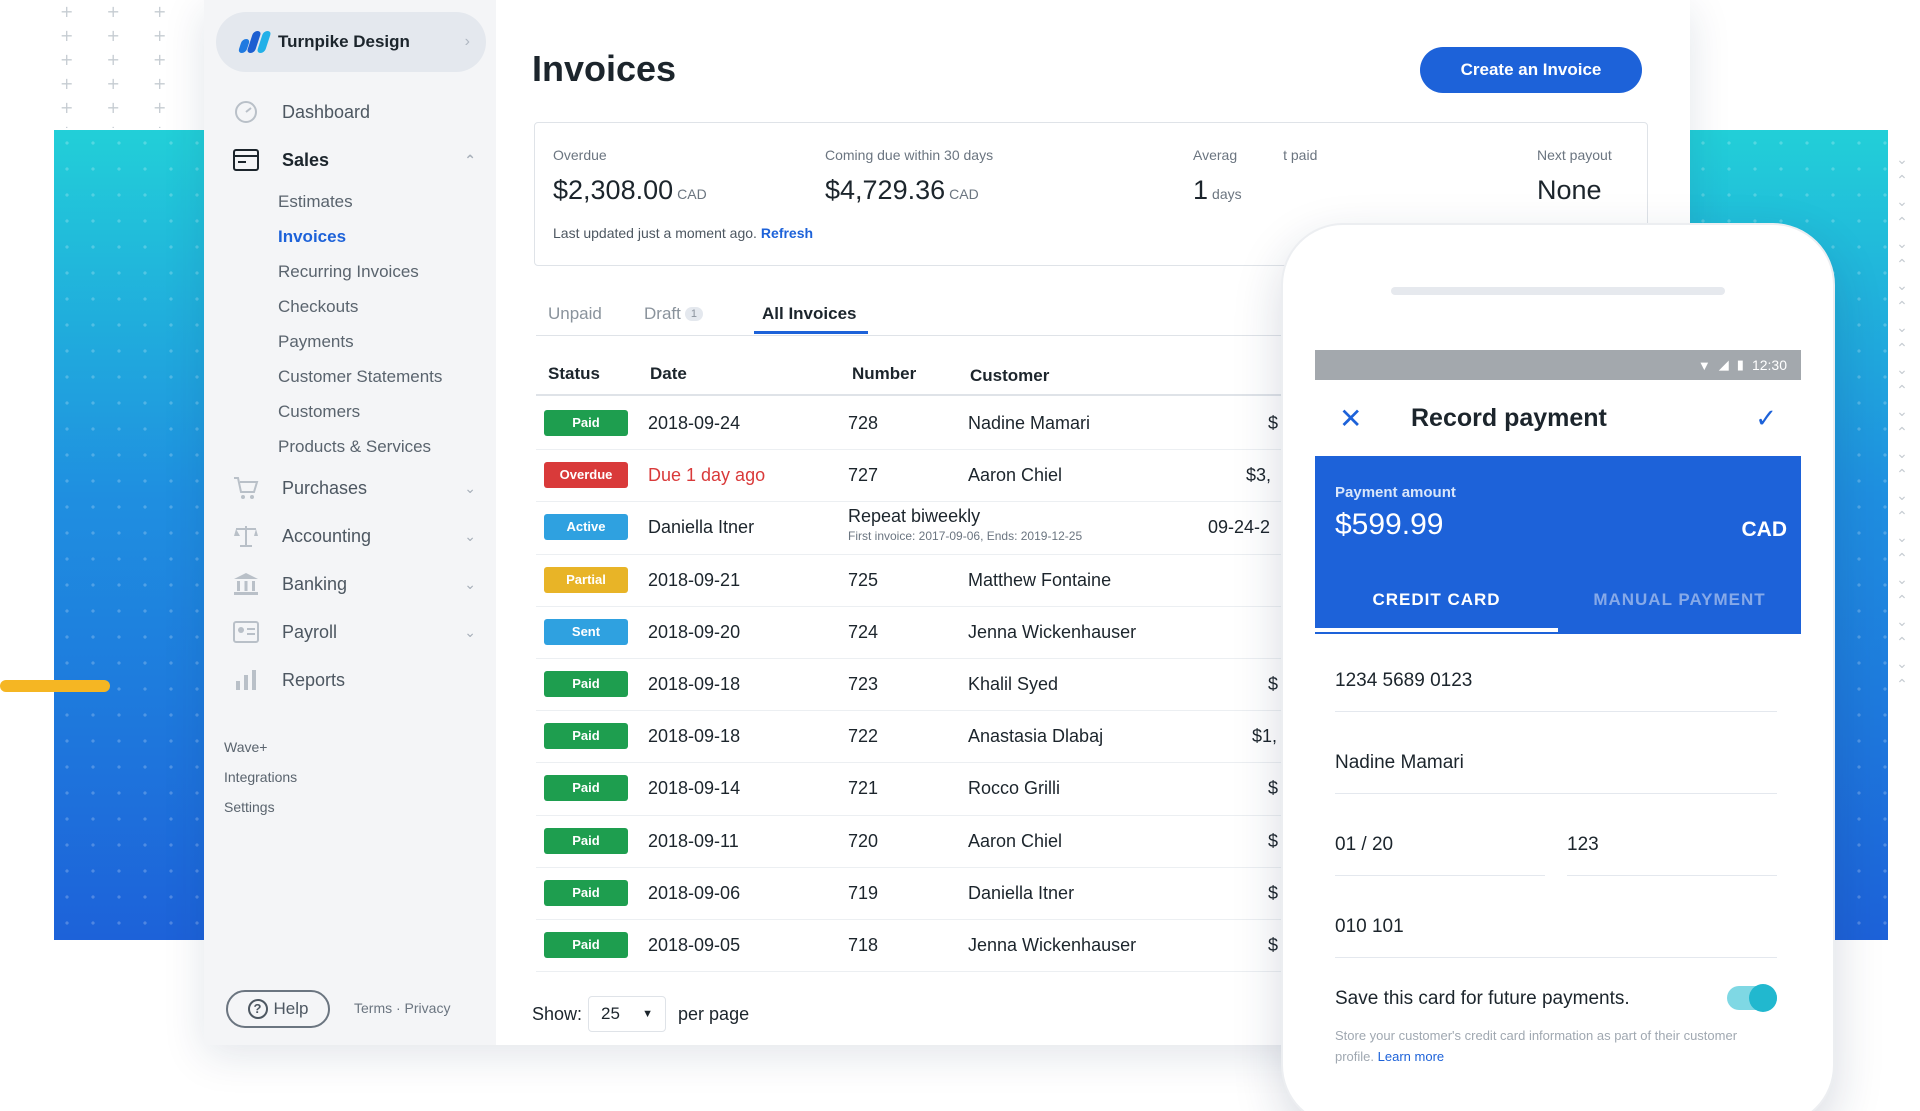 This screenshot has height=1111, width=1920. I want to click on cardholder-name-field: Nadine Mamari, so click(1556, 773).